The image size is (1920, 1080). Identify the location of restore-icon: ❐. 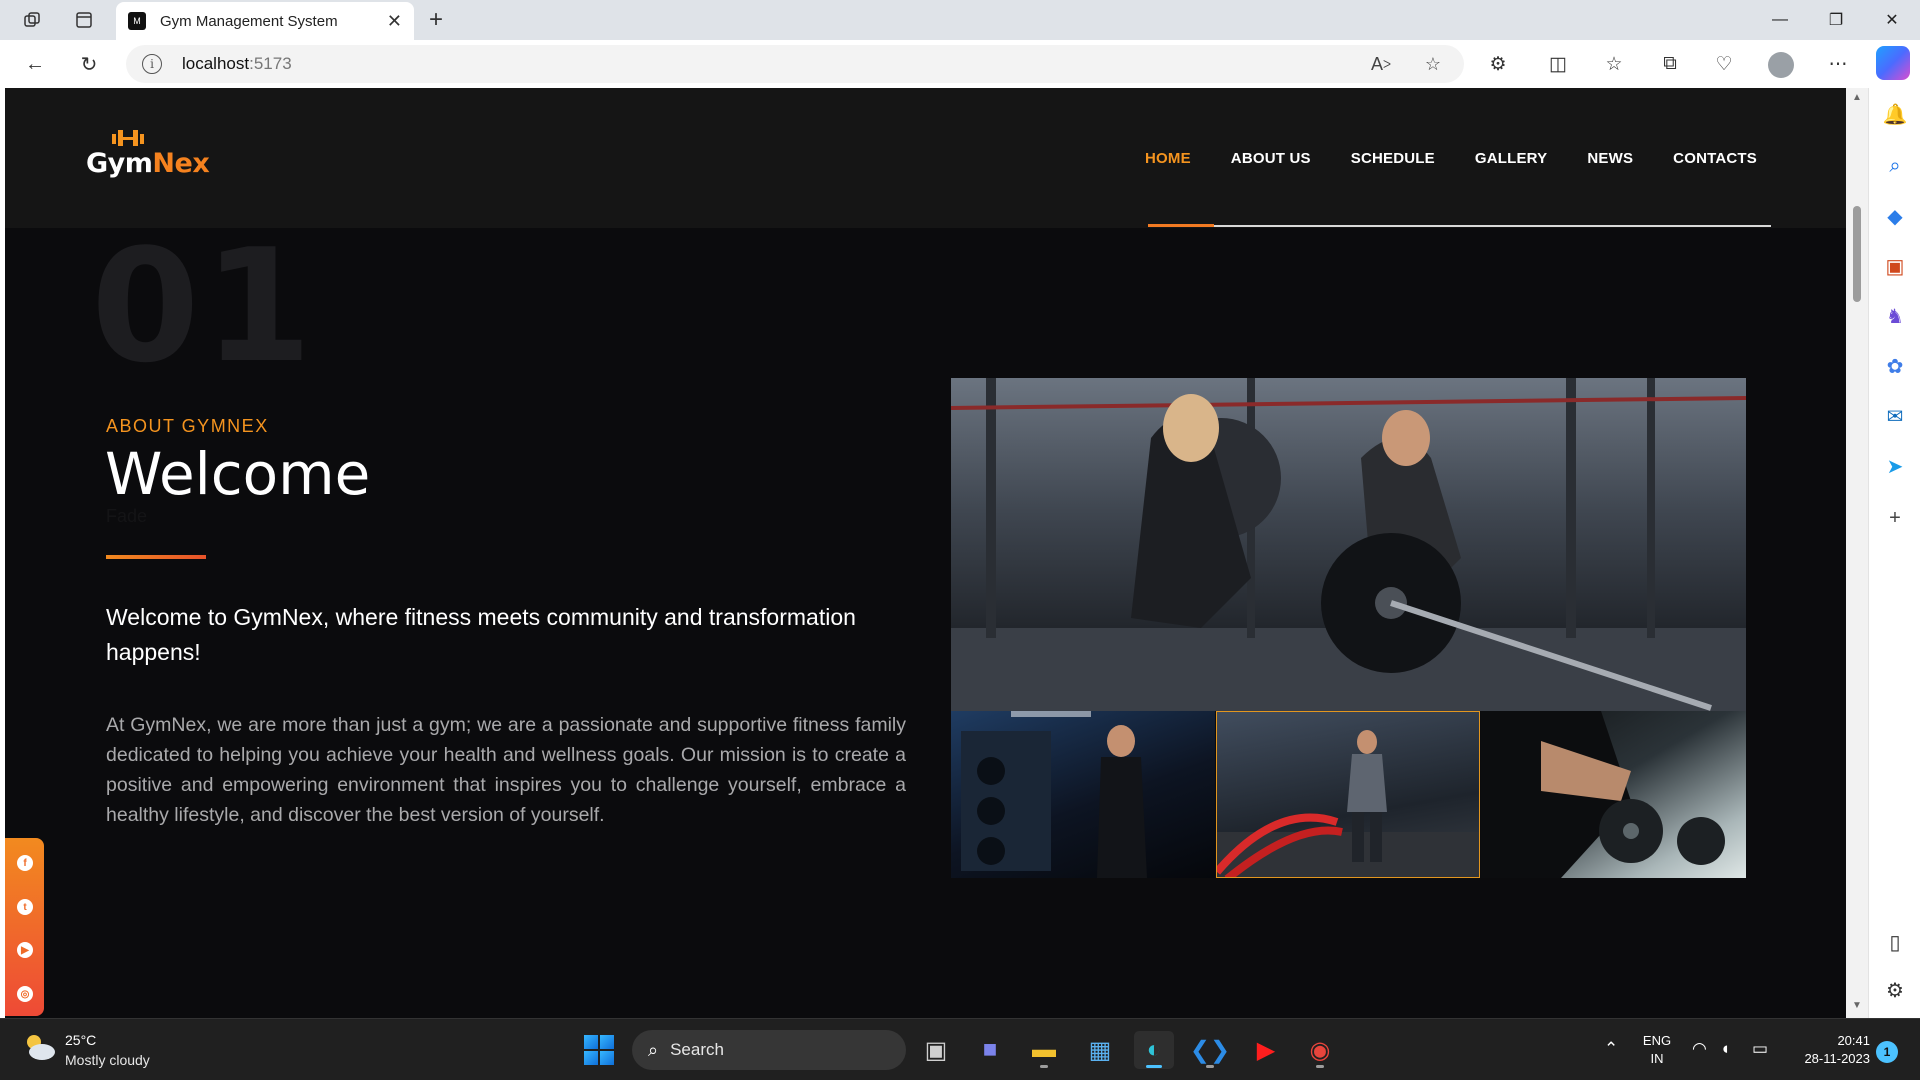
(1836, 20).